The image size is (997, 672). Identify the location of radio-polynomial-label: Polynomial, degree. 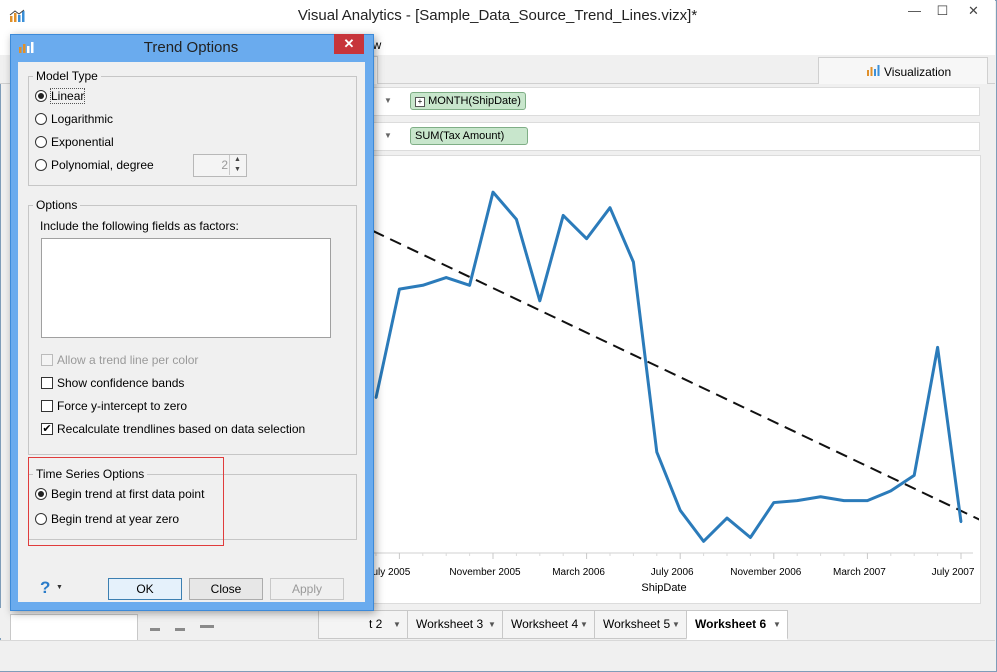
(102, 165).